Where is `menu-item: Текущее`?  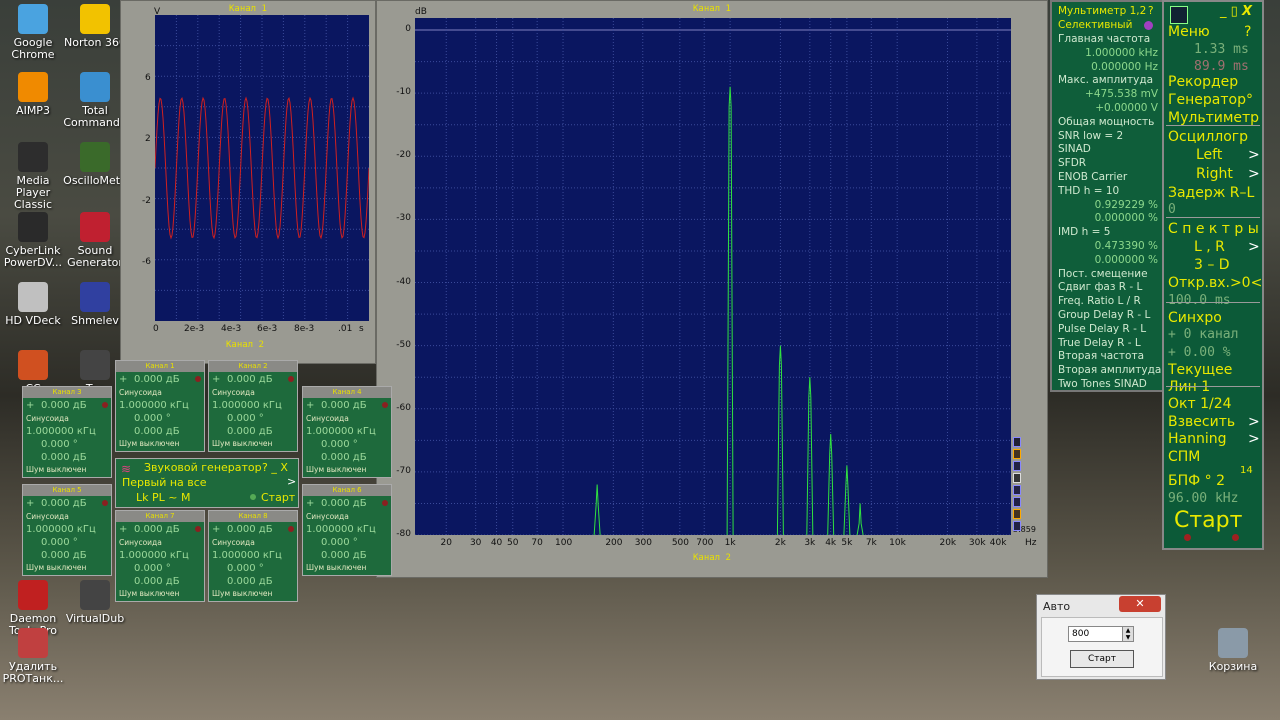 menu-item: Текущее is located at coordinates (1213, 370).